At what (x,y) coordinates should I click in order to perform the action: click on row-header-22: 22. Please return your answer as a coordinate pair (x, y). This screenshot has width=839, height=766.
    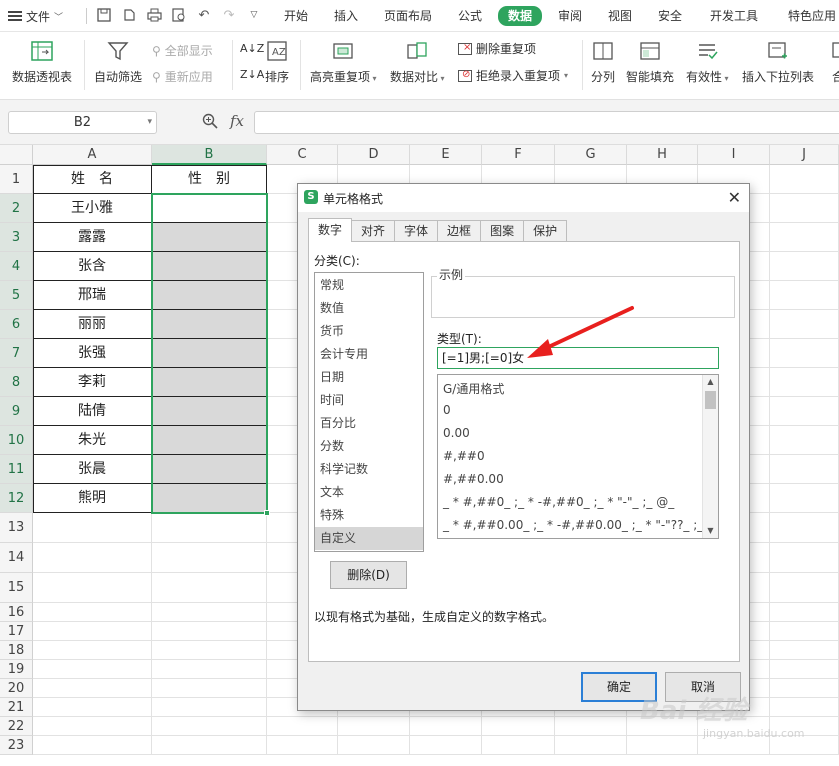
    Looking at the image, I should click on (16, 726).